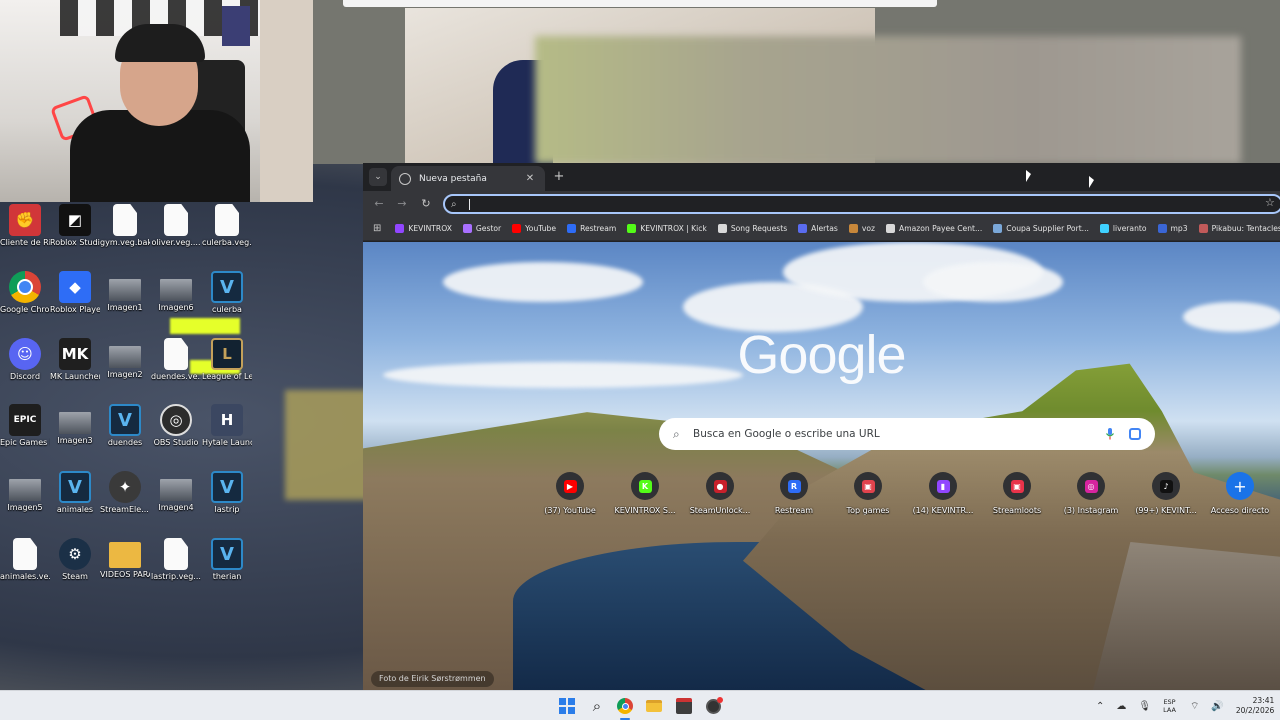  Describe the element at coordinates (75, 360) in the screenshot. I see `desktop-icon: MK MK Launcher` at that location.